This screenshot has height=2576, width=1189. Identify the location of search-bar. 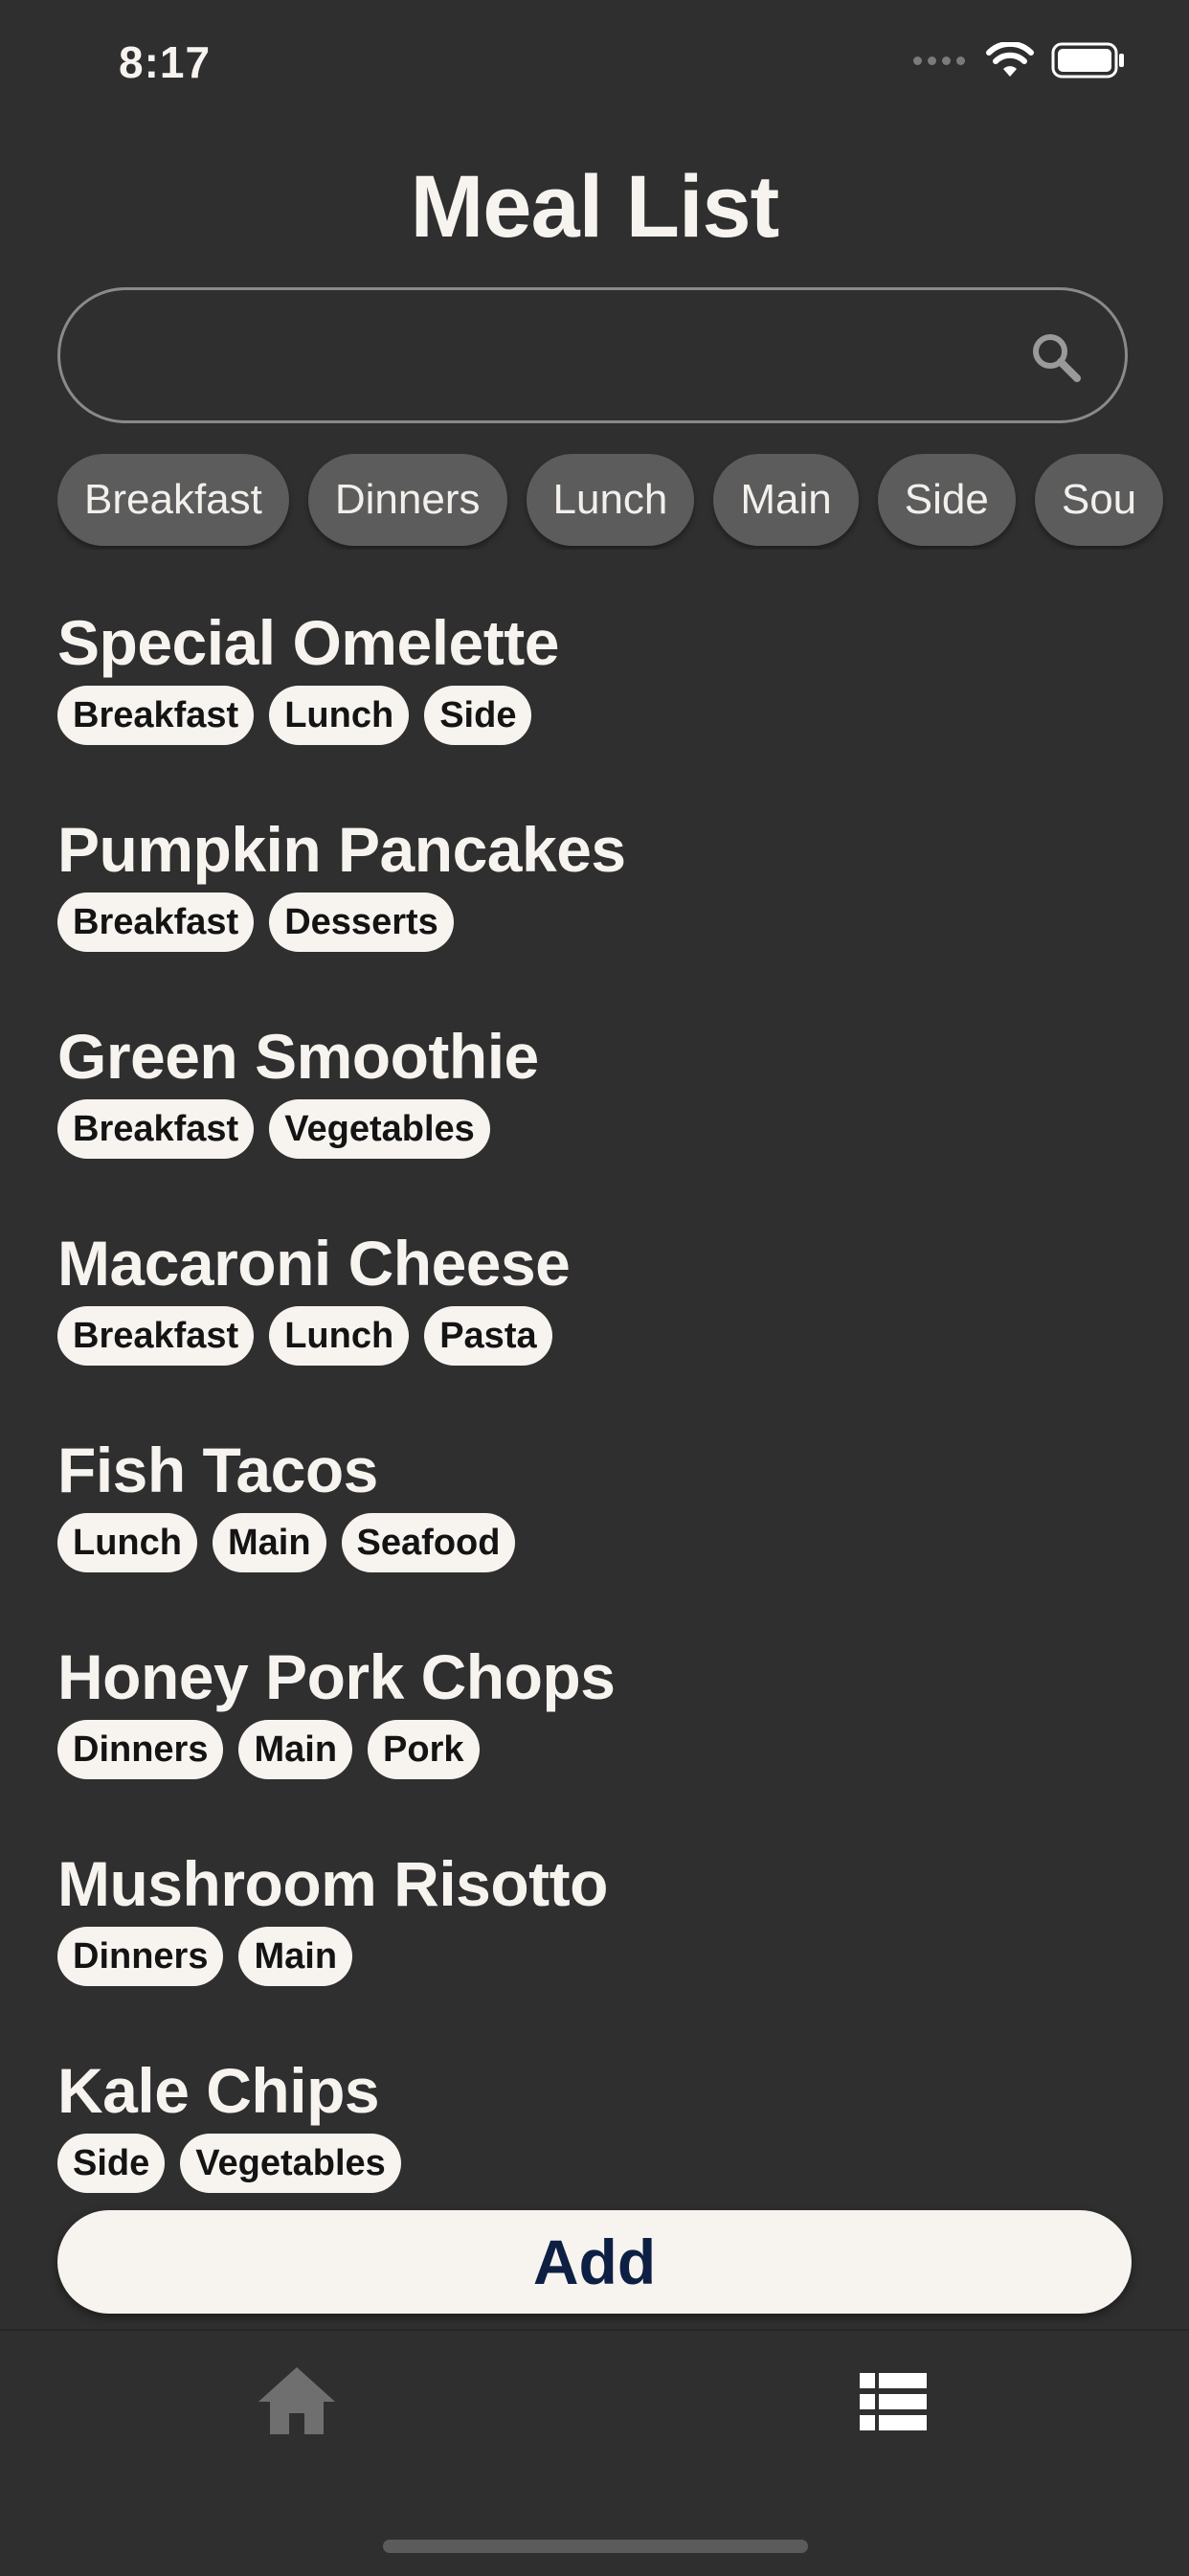
(592, 355).